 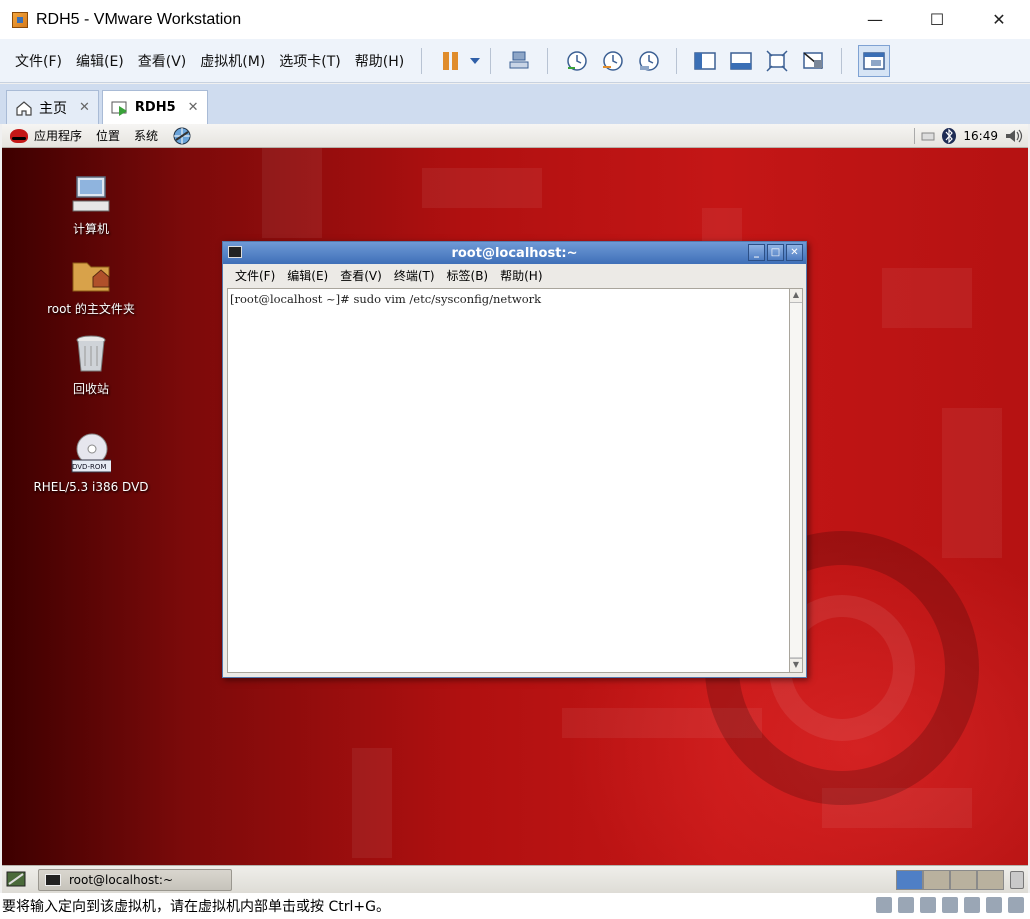 What do you see at coordinates (309, 61) in the screenshot?
I see `menu-tabs: 选项卡(T)` at bounding box center [309, 61].